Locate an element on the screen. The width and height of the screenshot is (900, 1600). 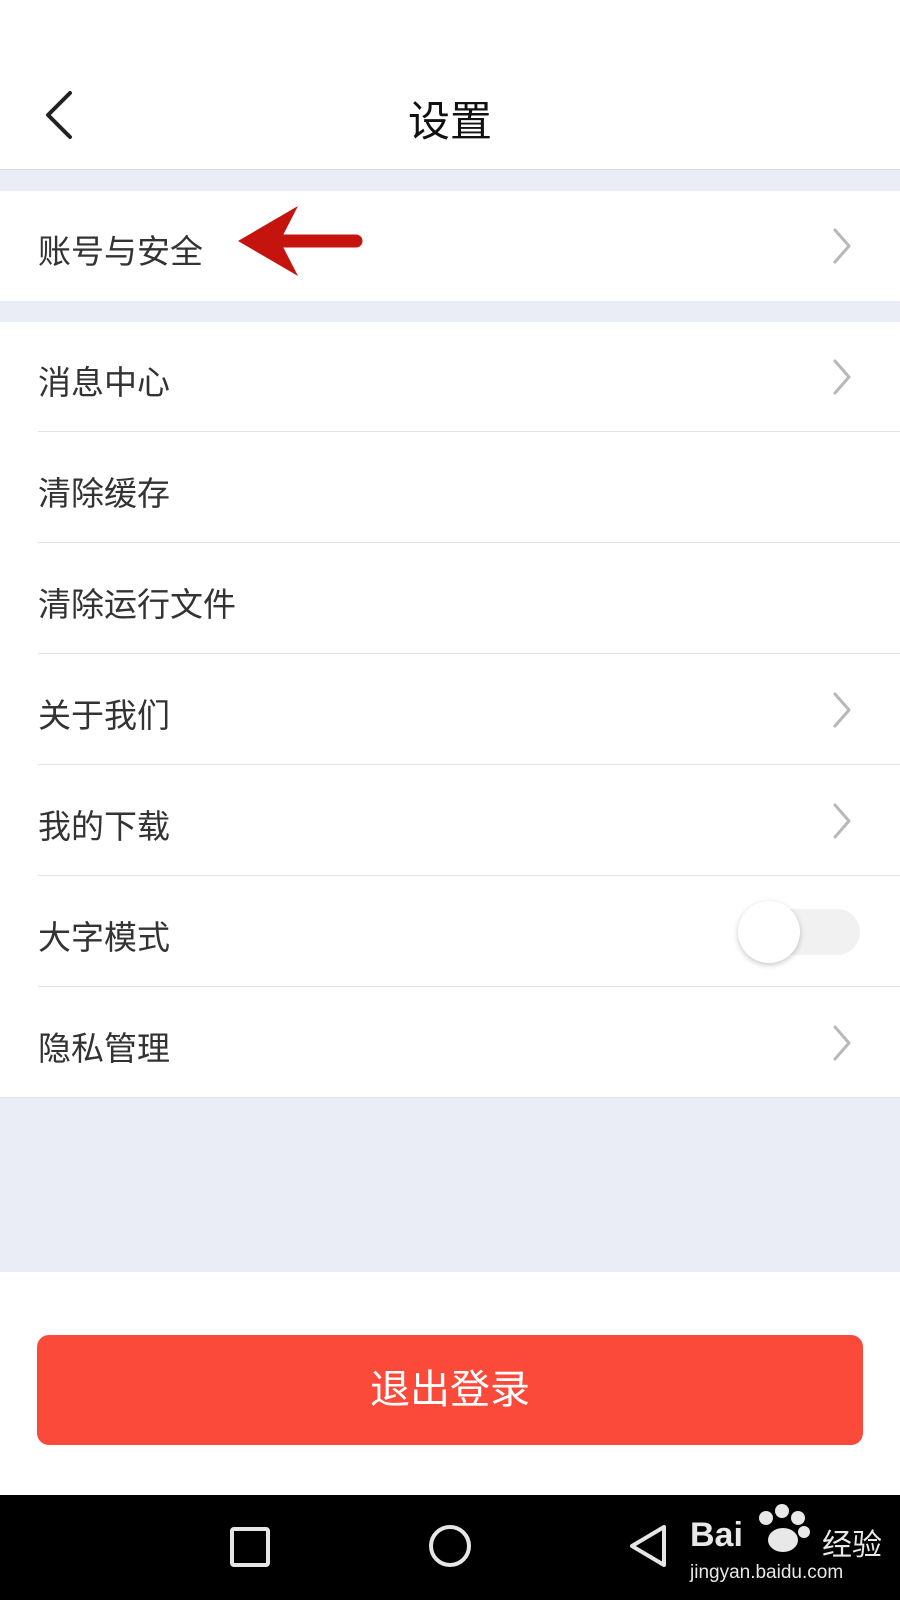
settings-item-label: 账号与安全 is located at coordinates (120, 251).